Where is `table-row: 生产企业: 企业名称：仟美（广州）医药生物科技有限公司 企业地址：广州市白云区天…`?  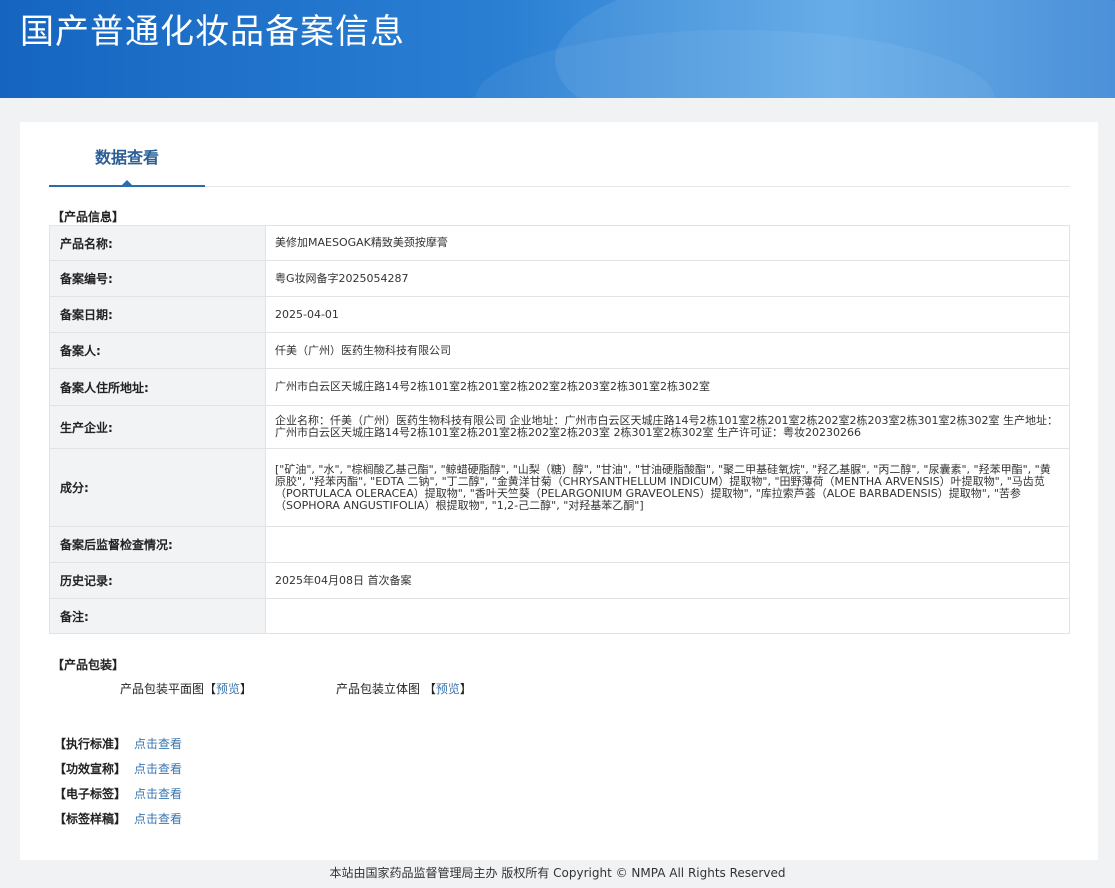 table-row: 生产企业: 企业名称：仟美（广州）医药生物科技有限公司 企业地址：广州市白云区天… is located at coordinates (559, 427).